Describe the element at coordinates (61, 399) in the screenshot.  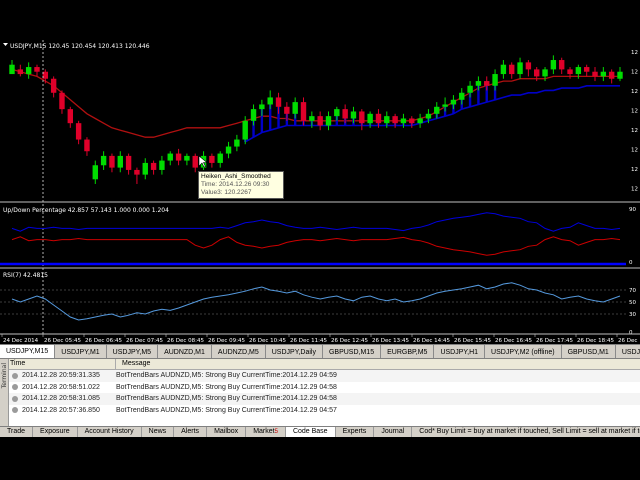
I see `log-time: 2014.12.28 20:58:31.085` at that location.